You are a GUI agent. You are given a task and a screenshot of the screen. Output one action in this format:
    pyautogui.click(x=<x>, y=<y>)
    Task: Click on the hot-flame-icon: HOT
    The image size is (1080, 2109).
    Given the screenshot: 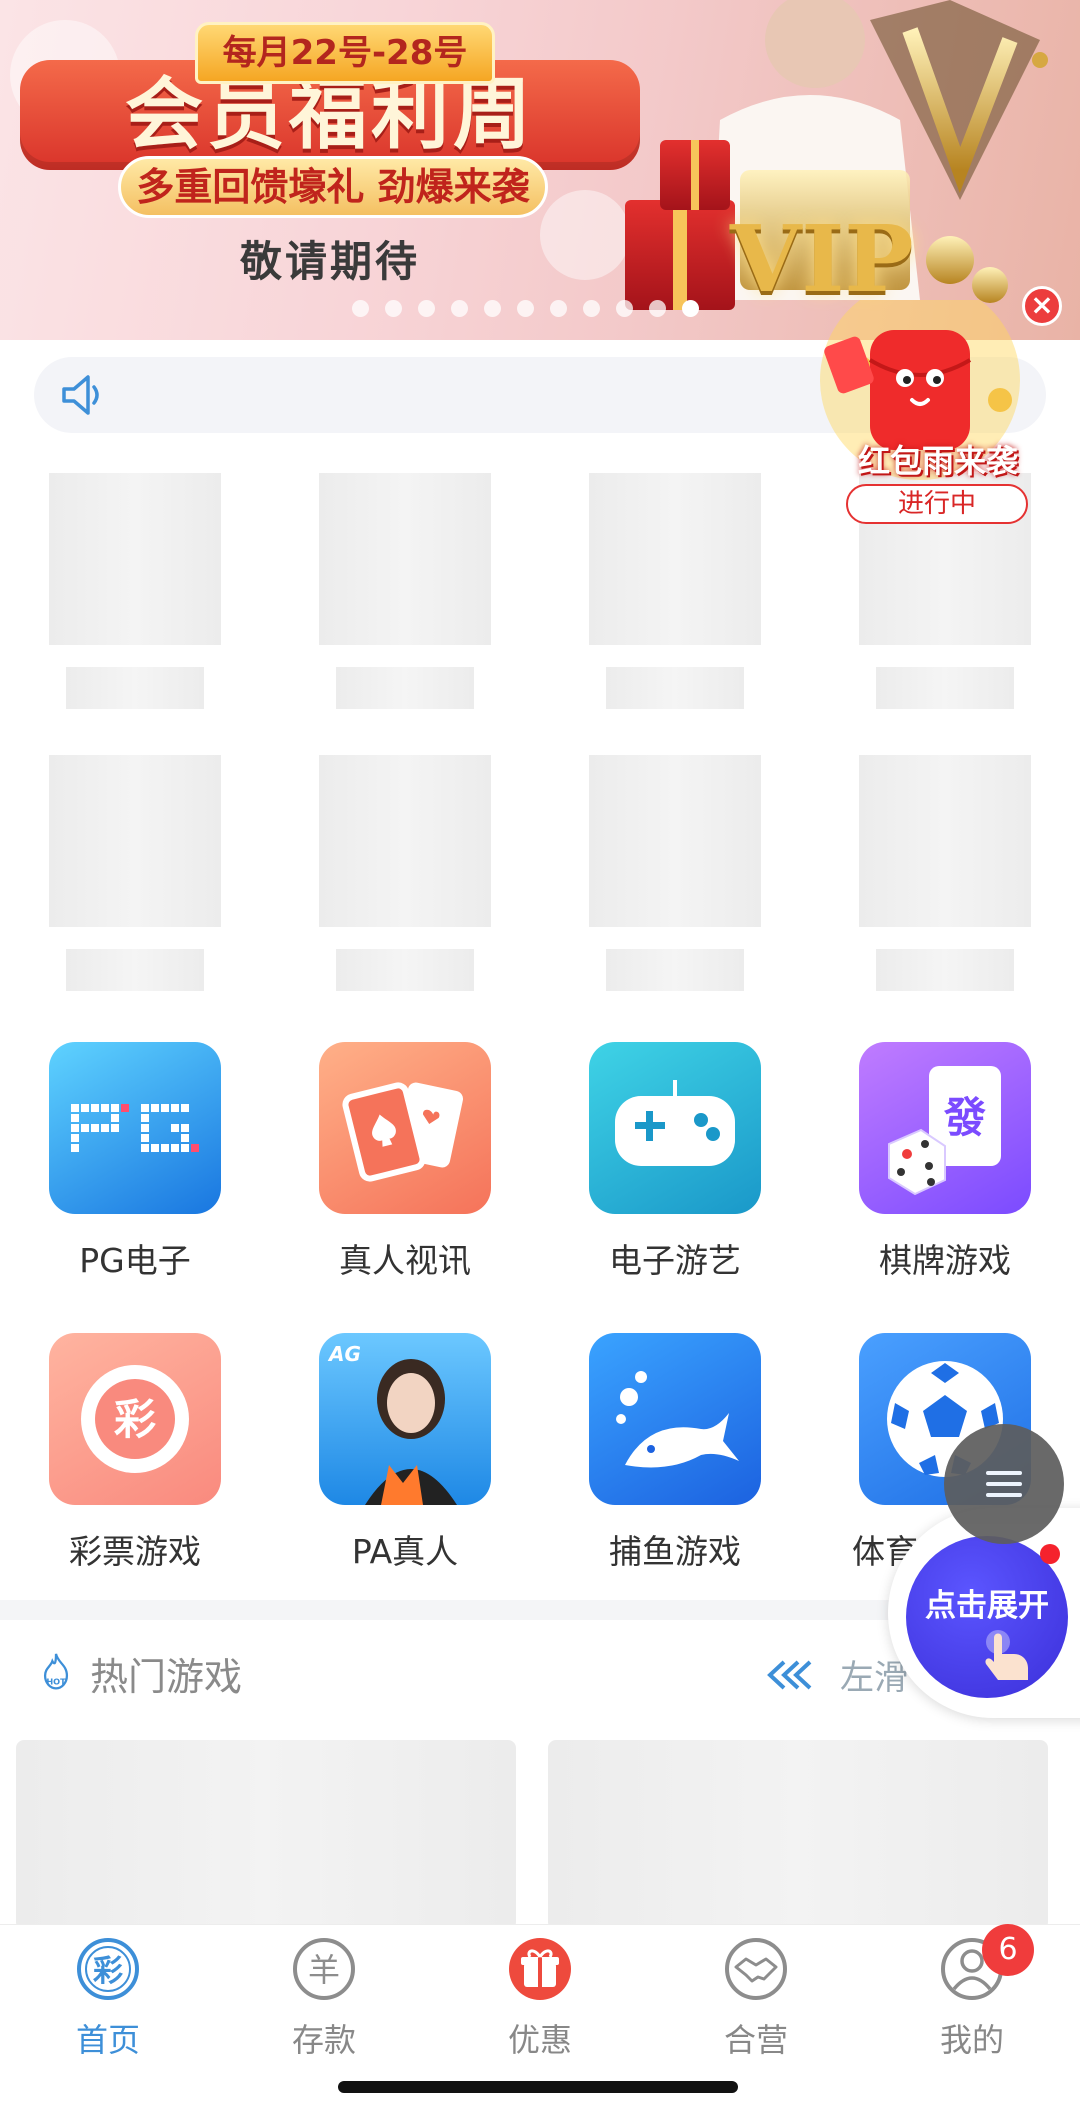 What is the action you would take?
    pyautogui.click(x=56, y=1671)
    